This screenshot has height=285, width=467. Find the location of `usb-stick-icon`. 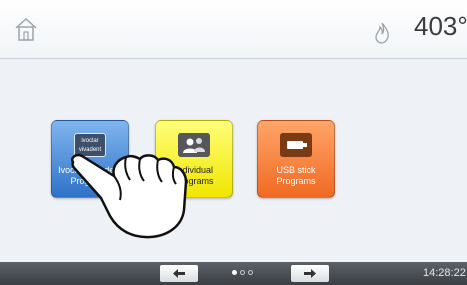

usb-stick-icon is located at coordinates (296, 145).